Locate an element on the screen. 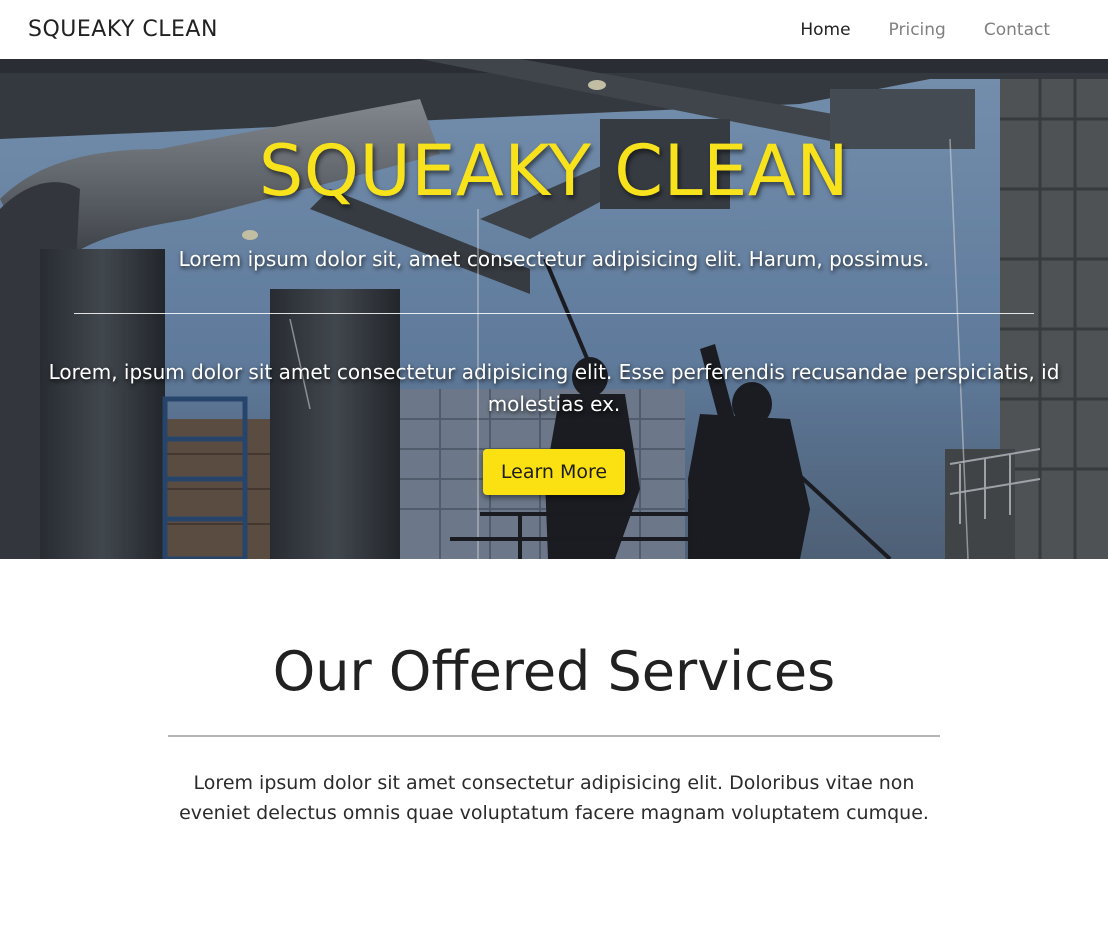 The image size is (1108, 930). nav-links: Home Pricing Contact is located at coordinates (921, 30).